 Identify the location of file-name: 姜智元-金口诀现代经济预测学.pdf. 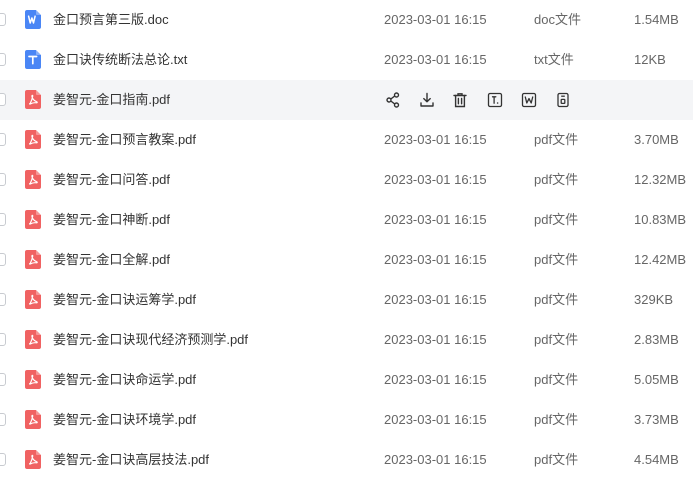
(150, 340).